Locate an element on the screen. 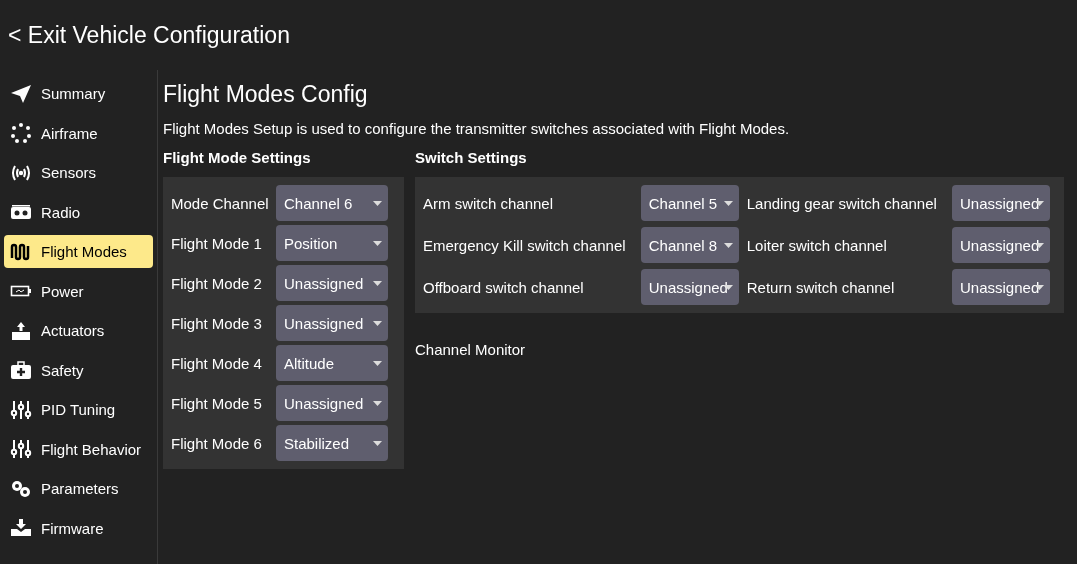 The width and height of the screenshot is (1077, 564). section-heading: Channel Monitor is located at coordinates (471, 349).